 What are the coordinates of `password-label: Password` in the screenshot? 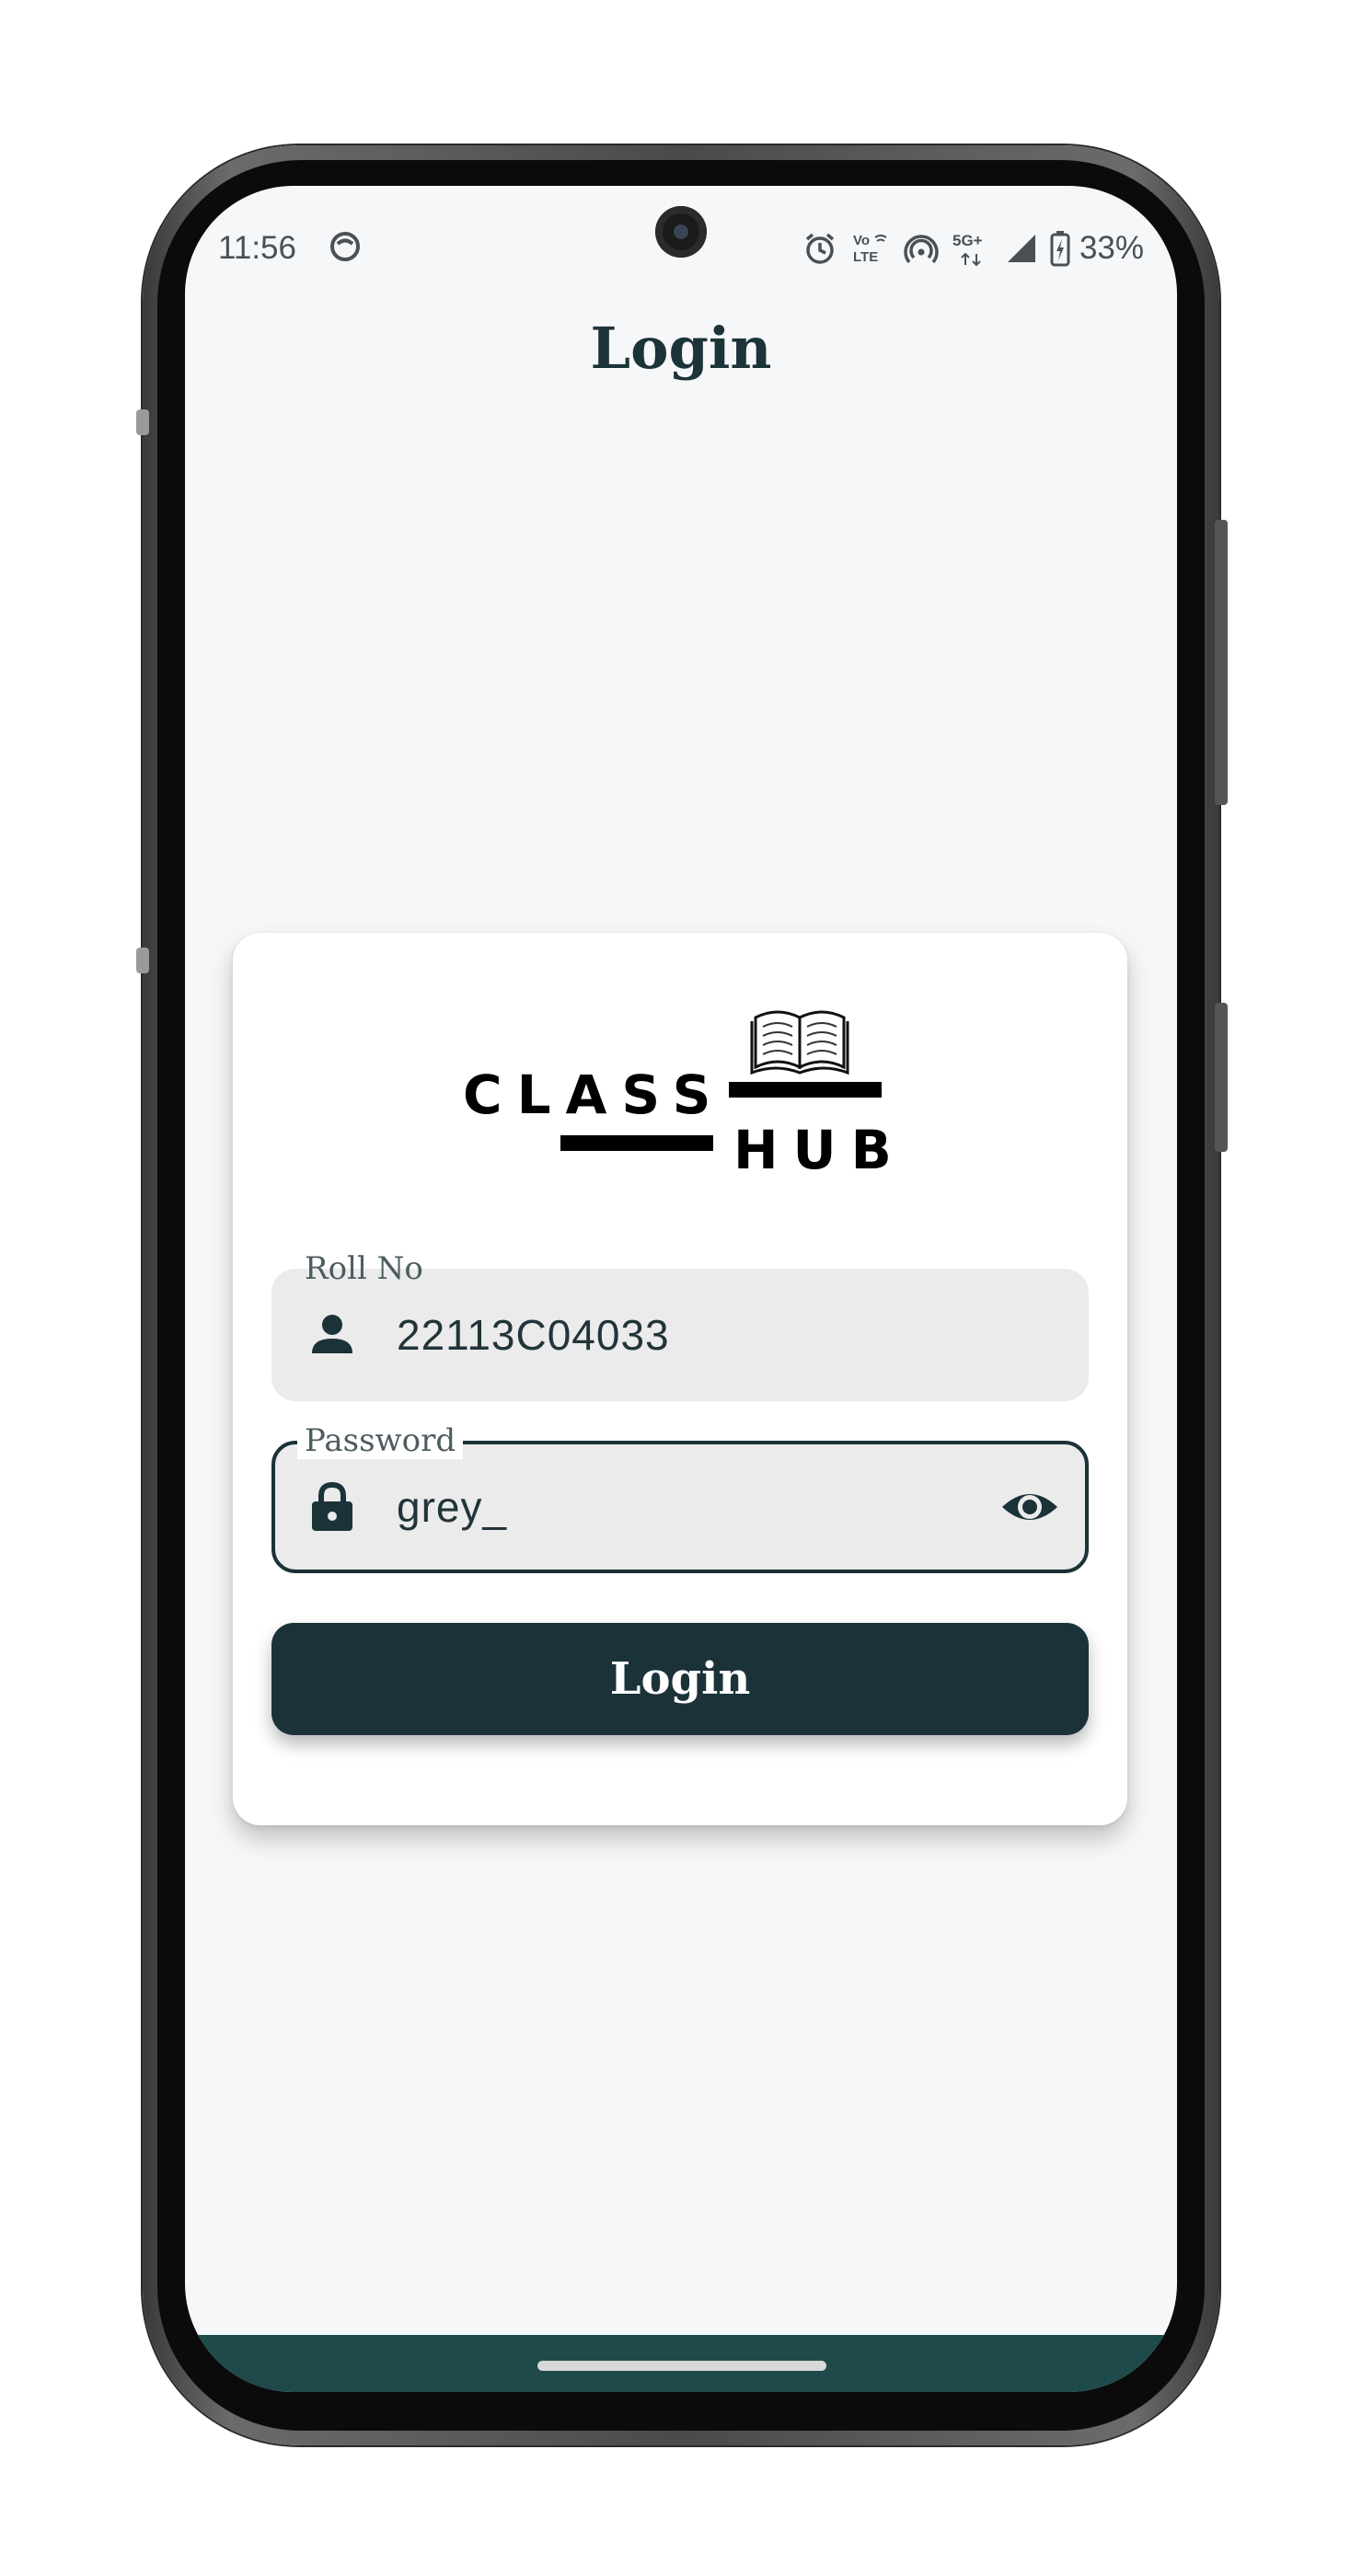 It's located at (380, 1440).